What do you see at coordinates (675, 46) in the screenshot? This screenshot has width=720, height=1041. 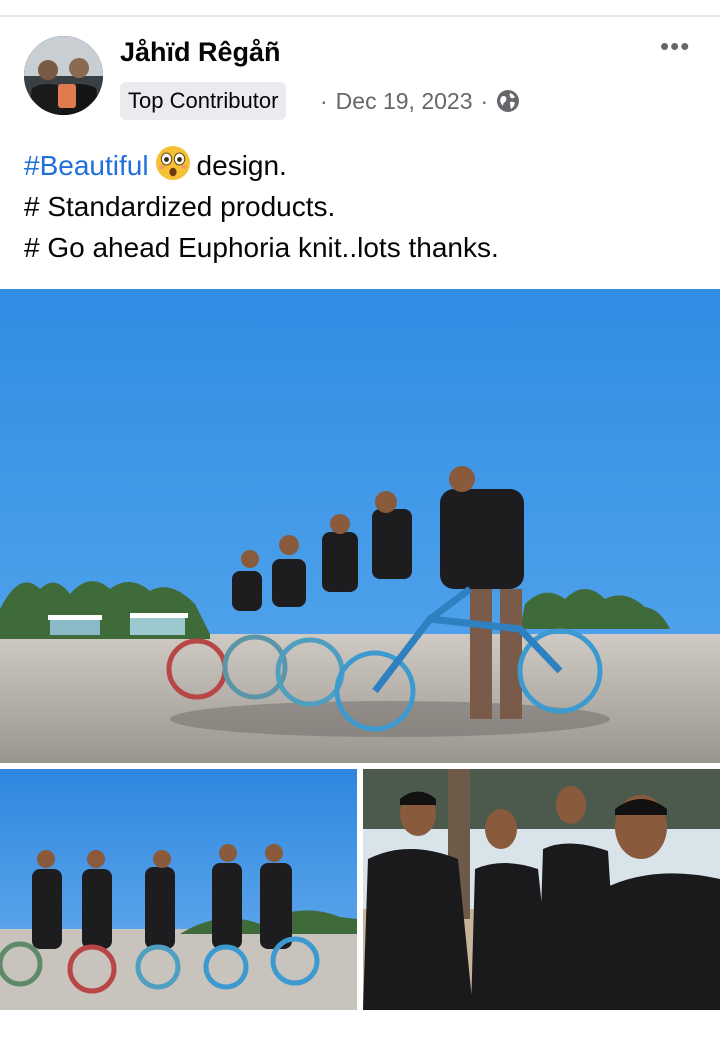 I see `more-options-icon: •••` at bounding box center [675, 46].